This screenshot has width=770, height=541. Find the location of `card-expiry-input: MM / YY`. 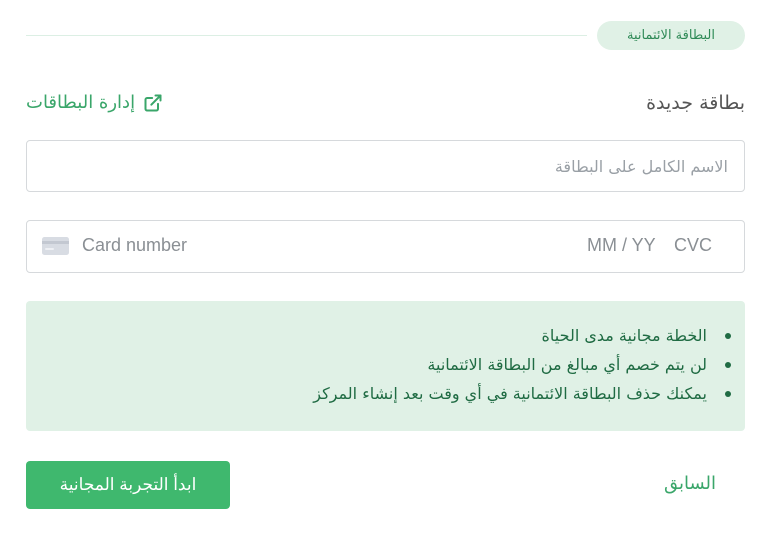

card-expiry-input: MM / YY is located at coordinates (621, 245).